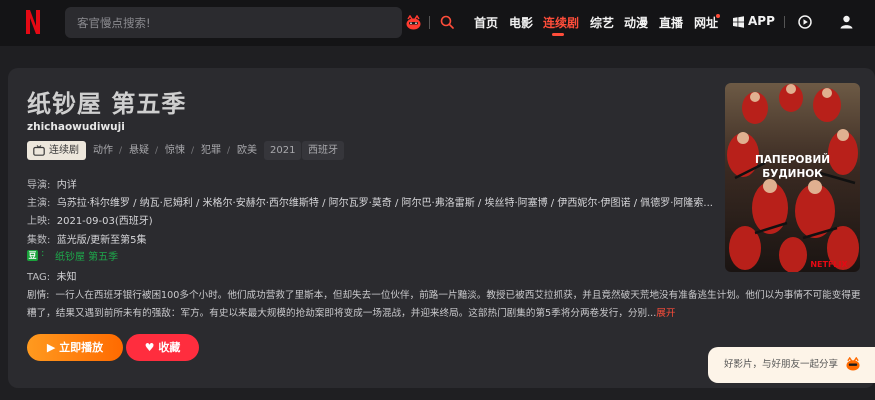 Image resolution: width=875 pixels, height=400 pixels. I want to click on episodes-value: 蓝光版/更新至第5集, so click(101, 240).